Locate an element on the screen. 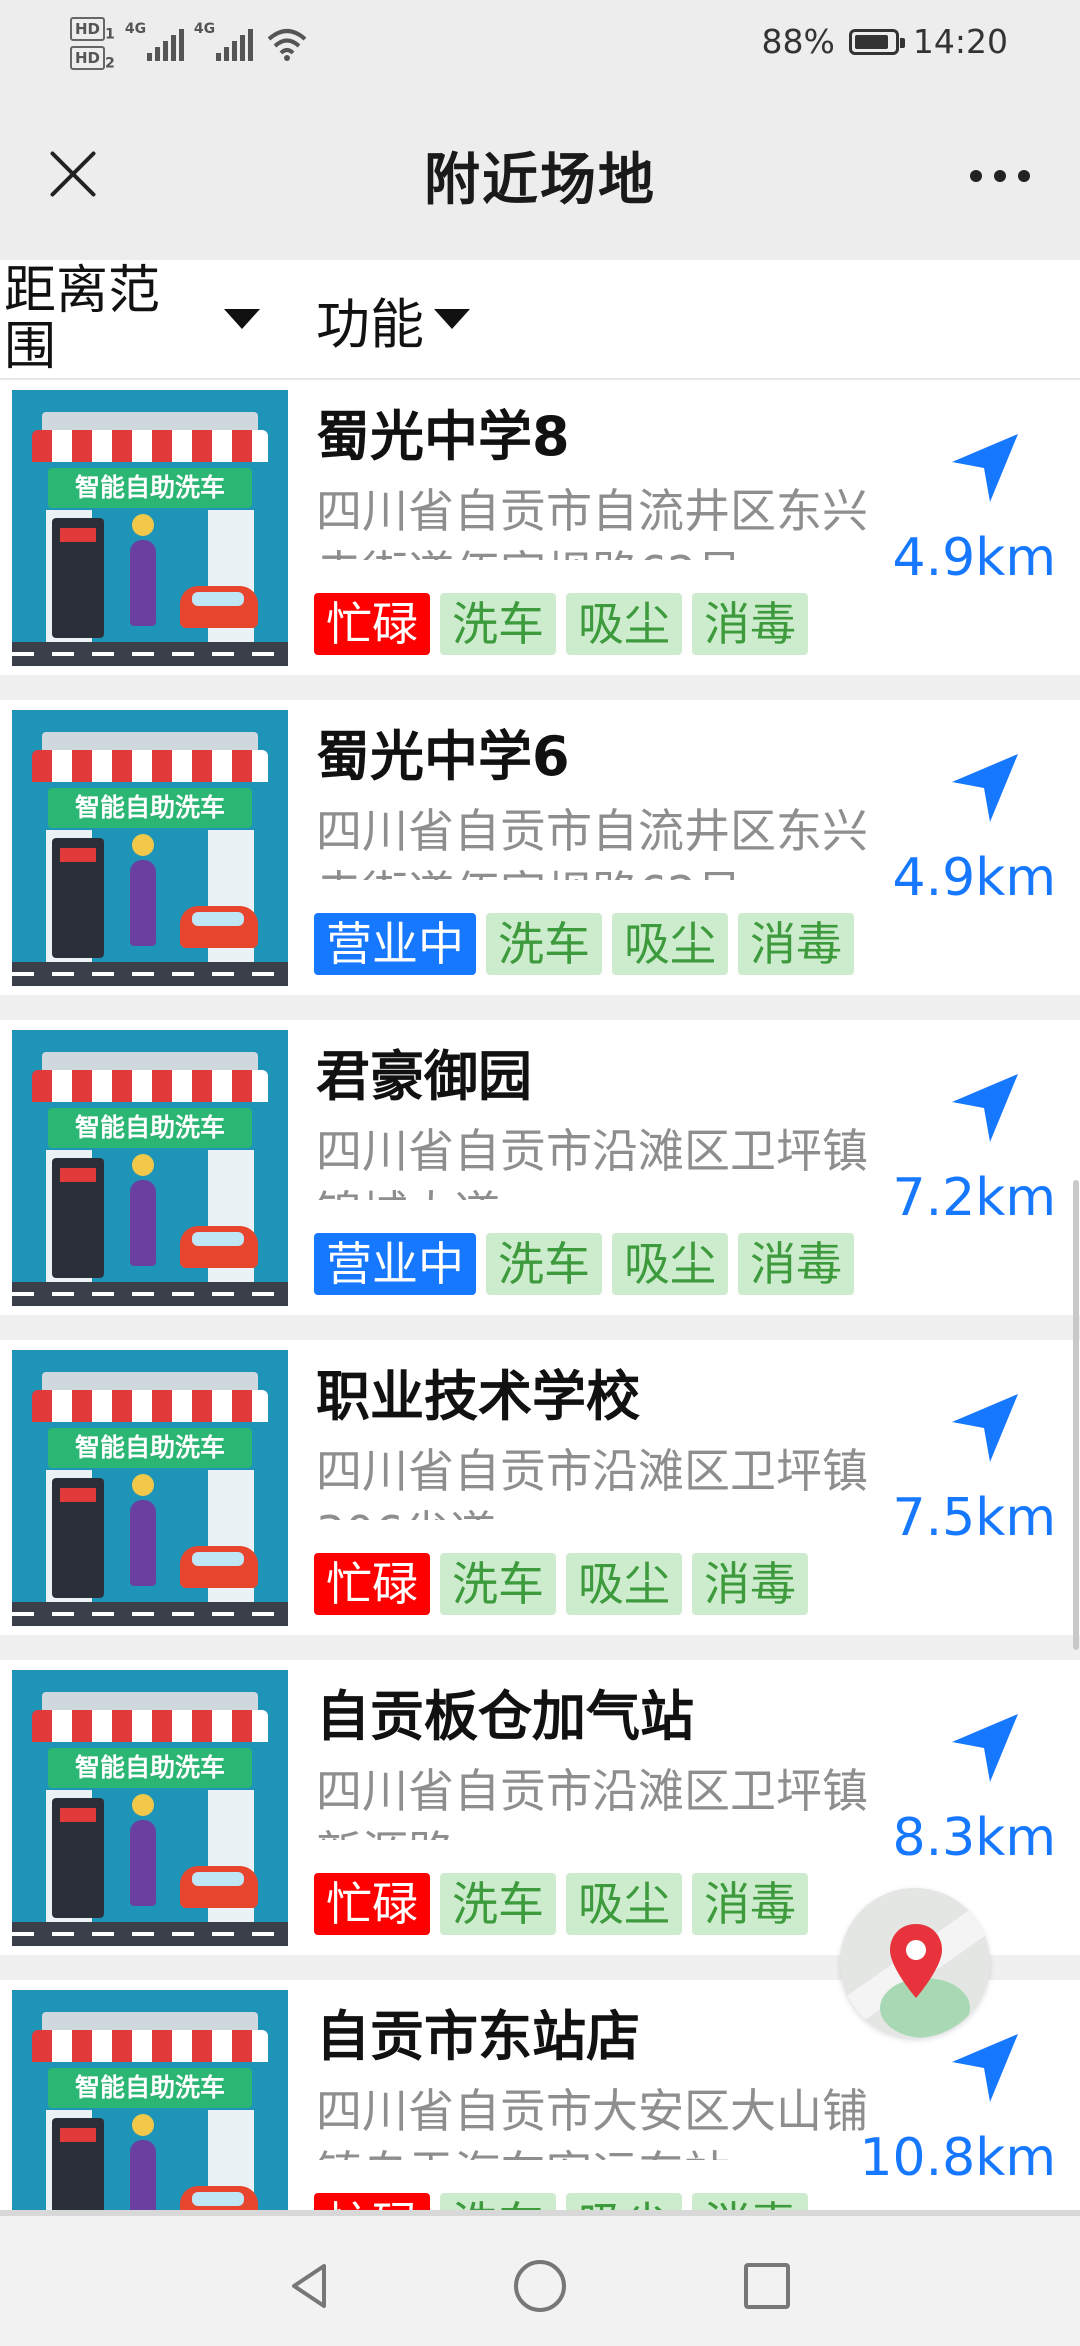 The height and width of the screenshot is (2346, 1080). filter-bar: 距离范围 功能 is located at coordinates (540, 320).